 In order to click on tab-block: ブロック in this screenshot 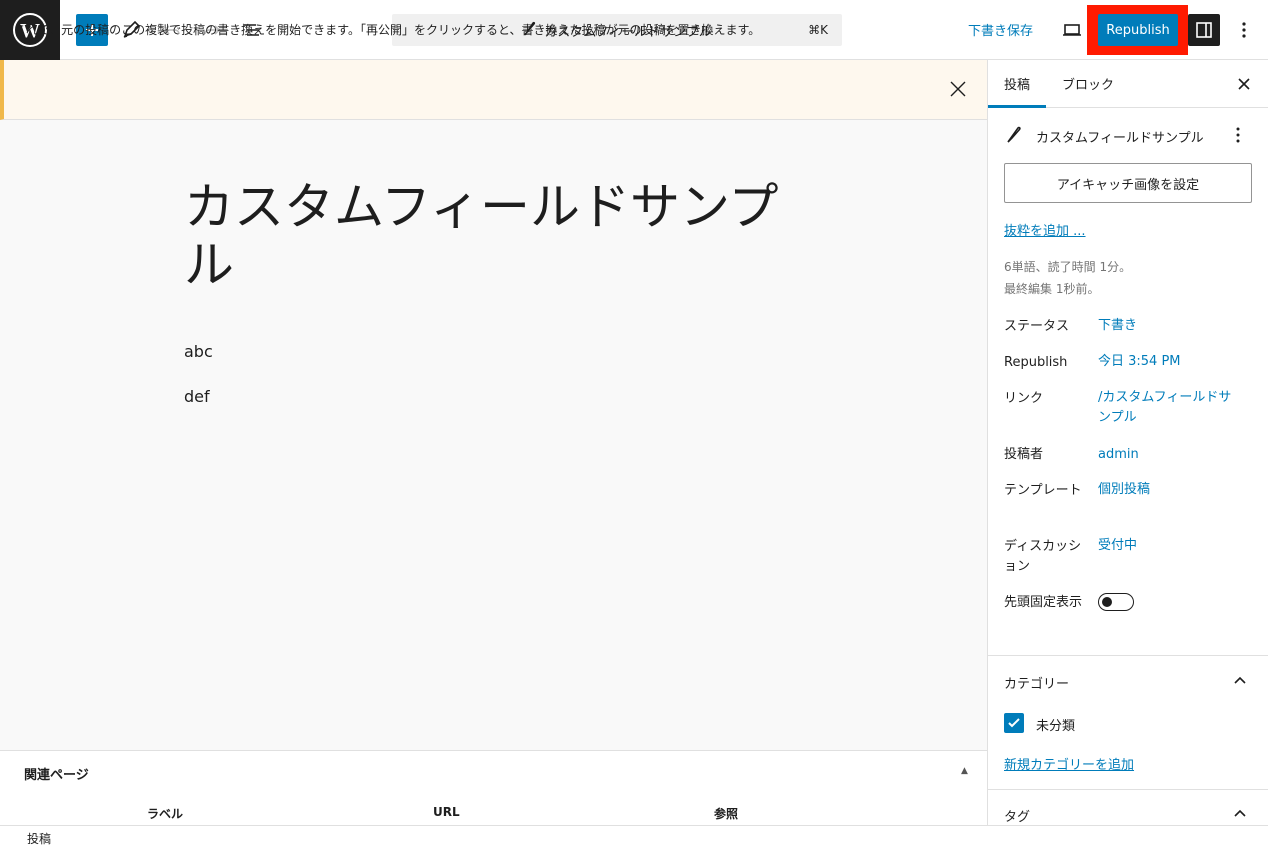, I will do `click(1088, 83)`.